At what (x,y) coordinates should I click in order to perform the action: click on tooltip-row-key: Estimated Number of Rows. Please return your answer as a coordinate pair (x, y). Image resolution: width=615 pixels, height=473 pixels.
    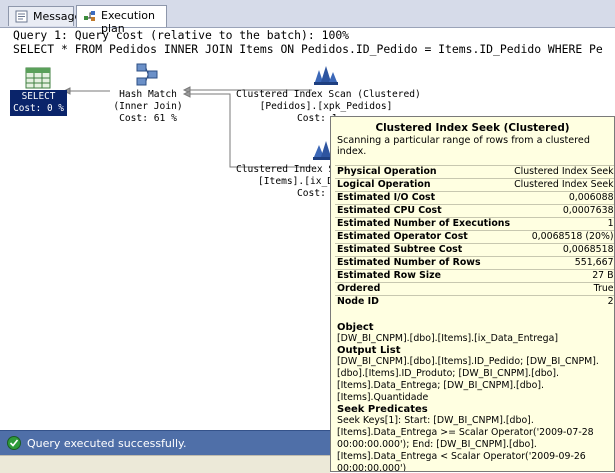
    Looking at the image, I should click on (424, 263).